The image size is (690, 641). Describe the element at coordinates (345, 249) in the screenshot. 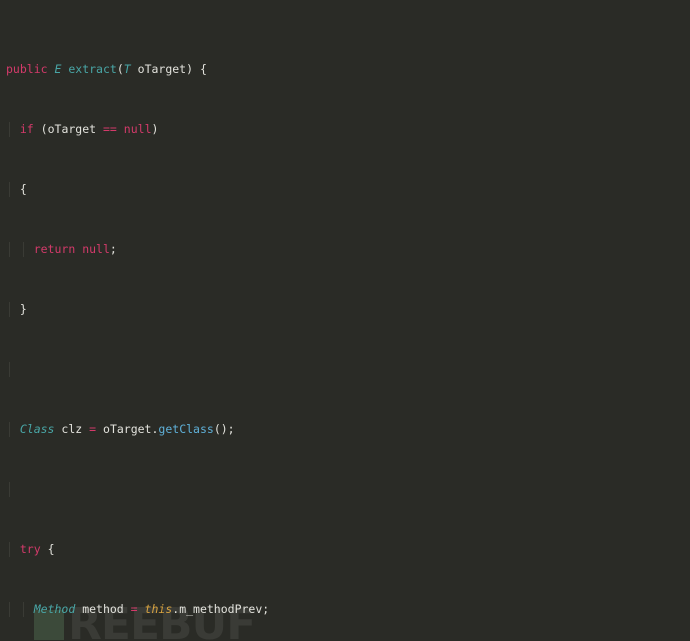

I see `code-line: return null;` at that location.